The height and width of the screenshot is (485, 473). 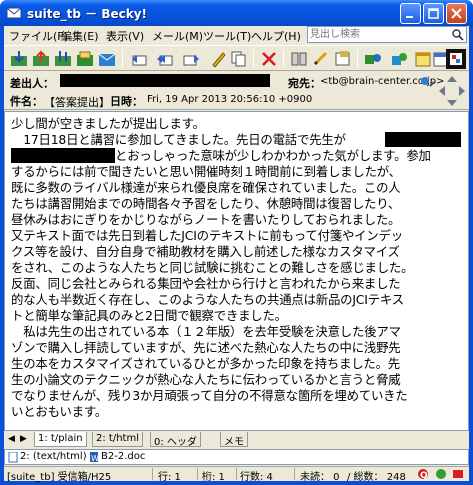 I want to click on filter-button, so click(x=343, y=59).